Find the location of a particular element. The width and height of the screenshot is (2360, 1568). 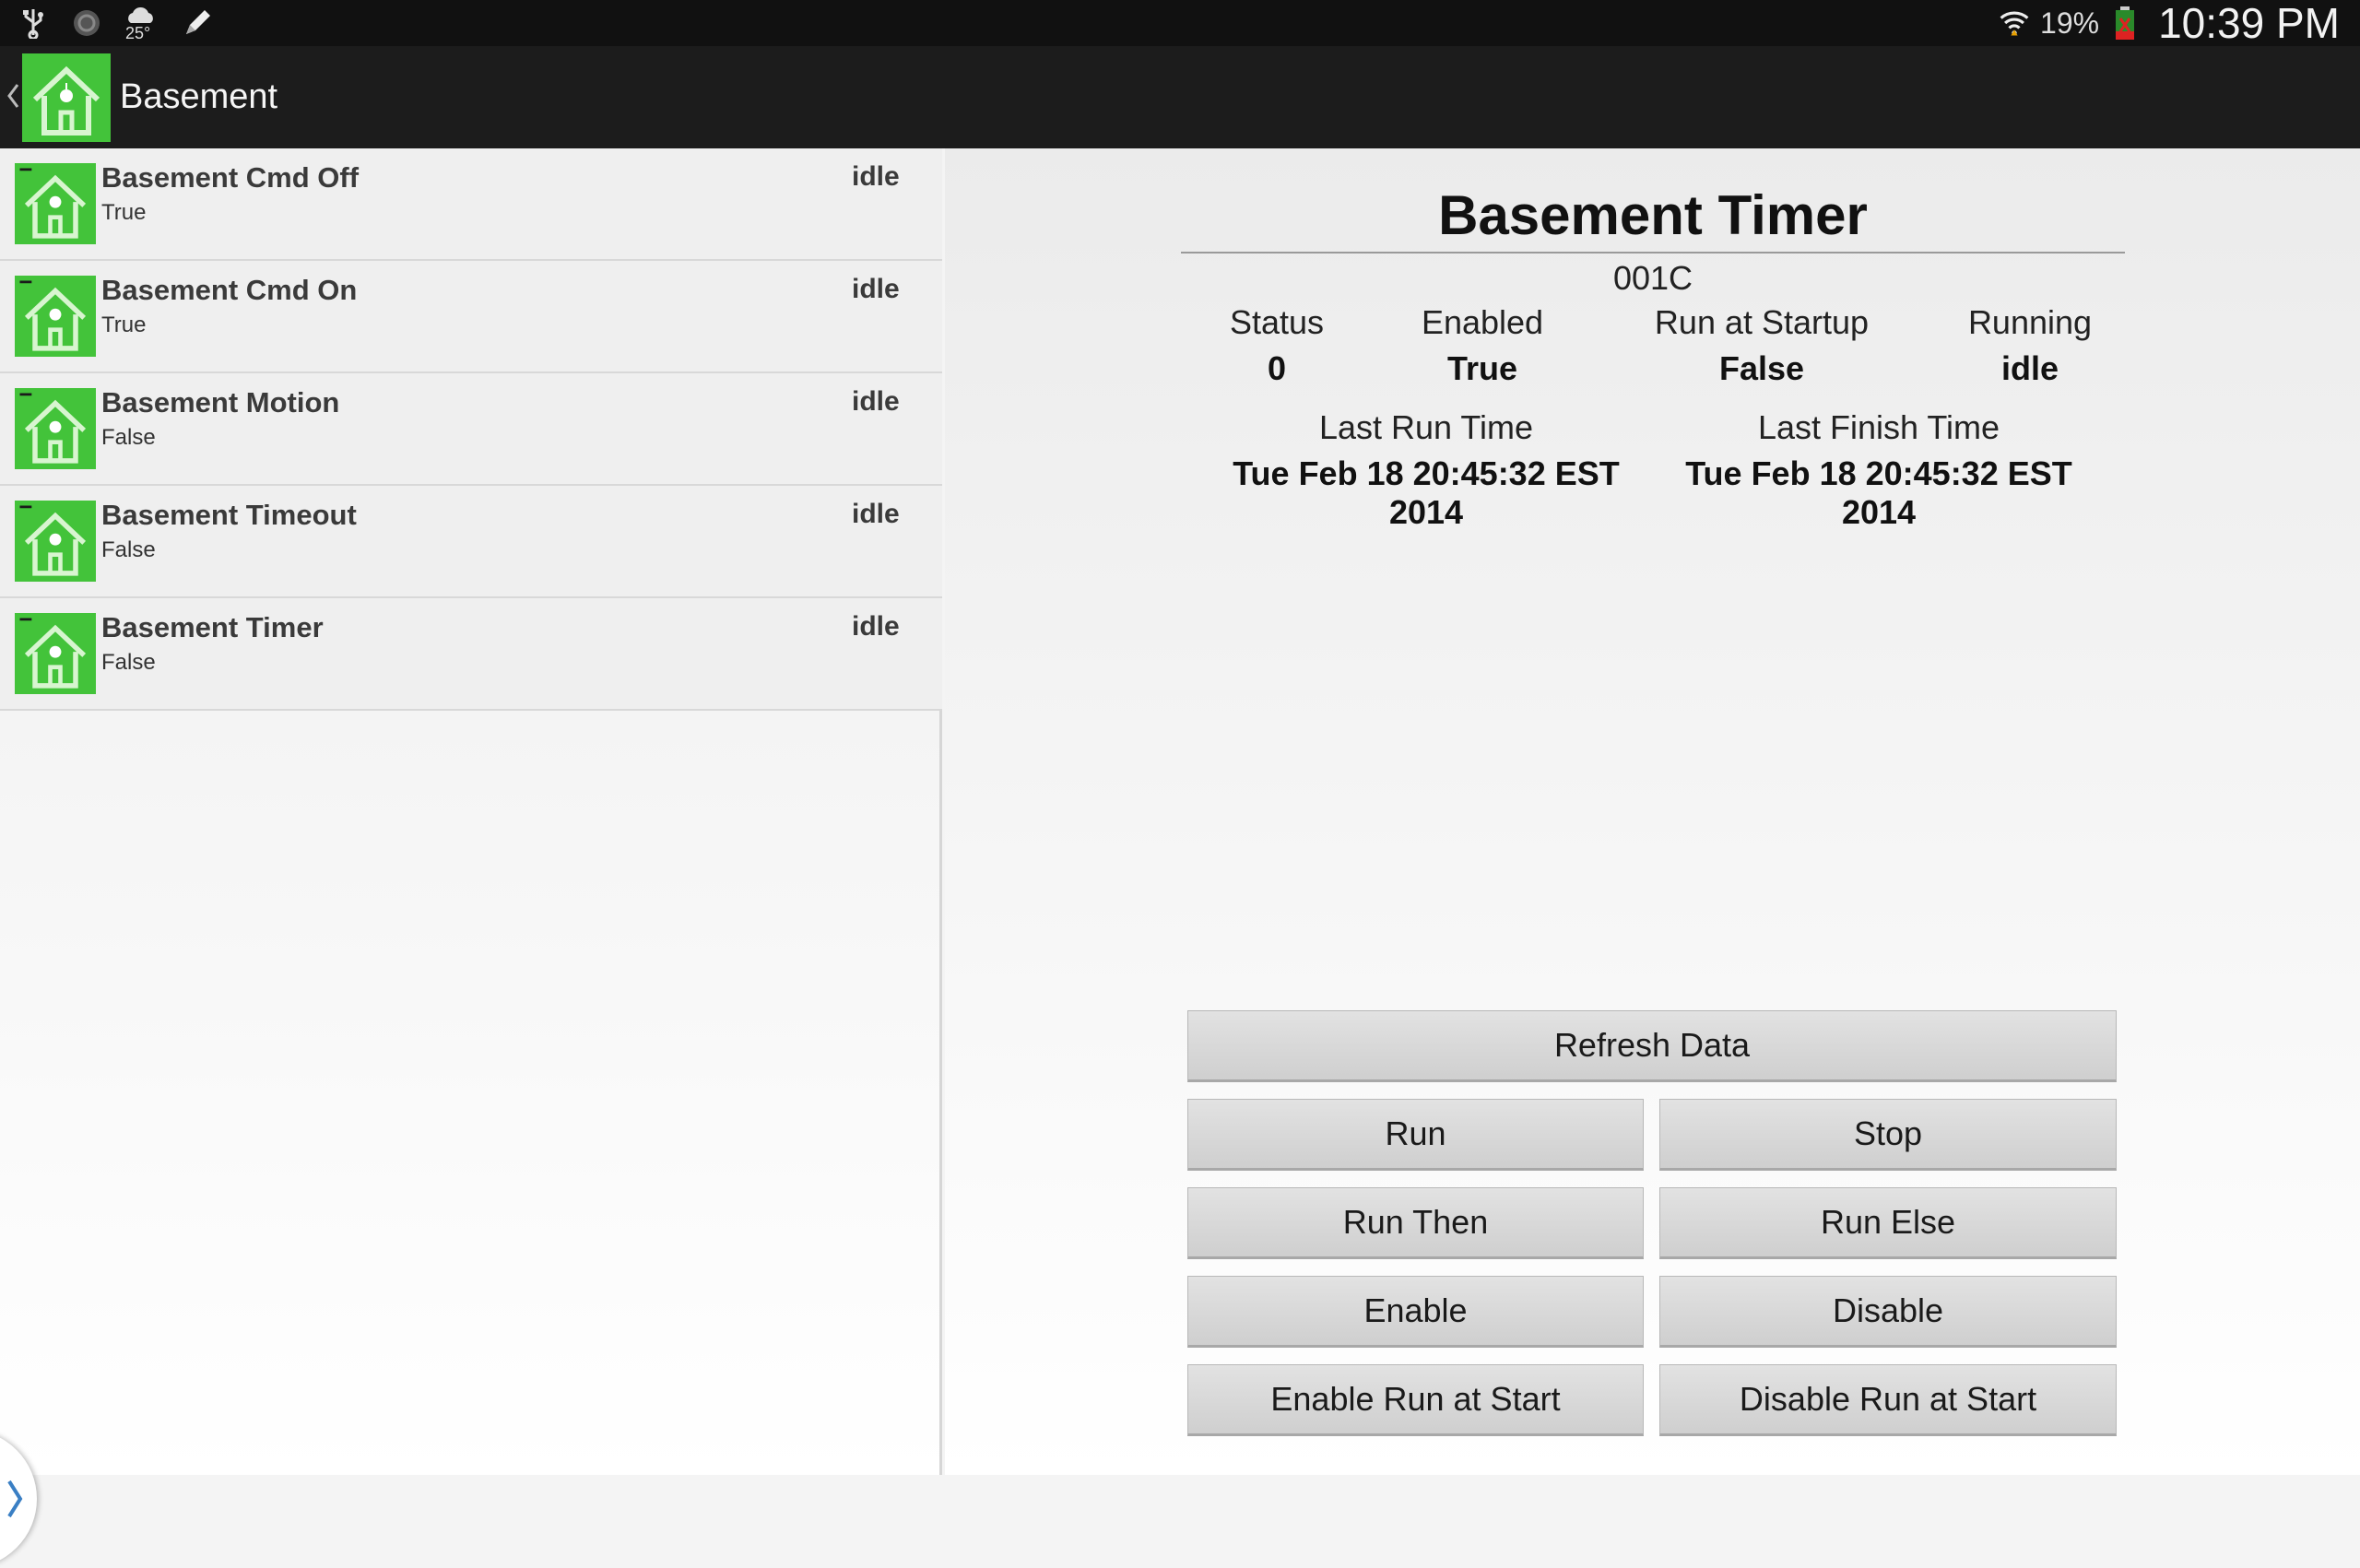

last-finish-value-line2: 2014 is located at coordinates (1879, 512).